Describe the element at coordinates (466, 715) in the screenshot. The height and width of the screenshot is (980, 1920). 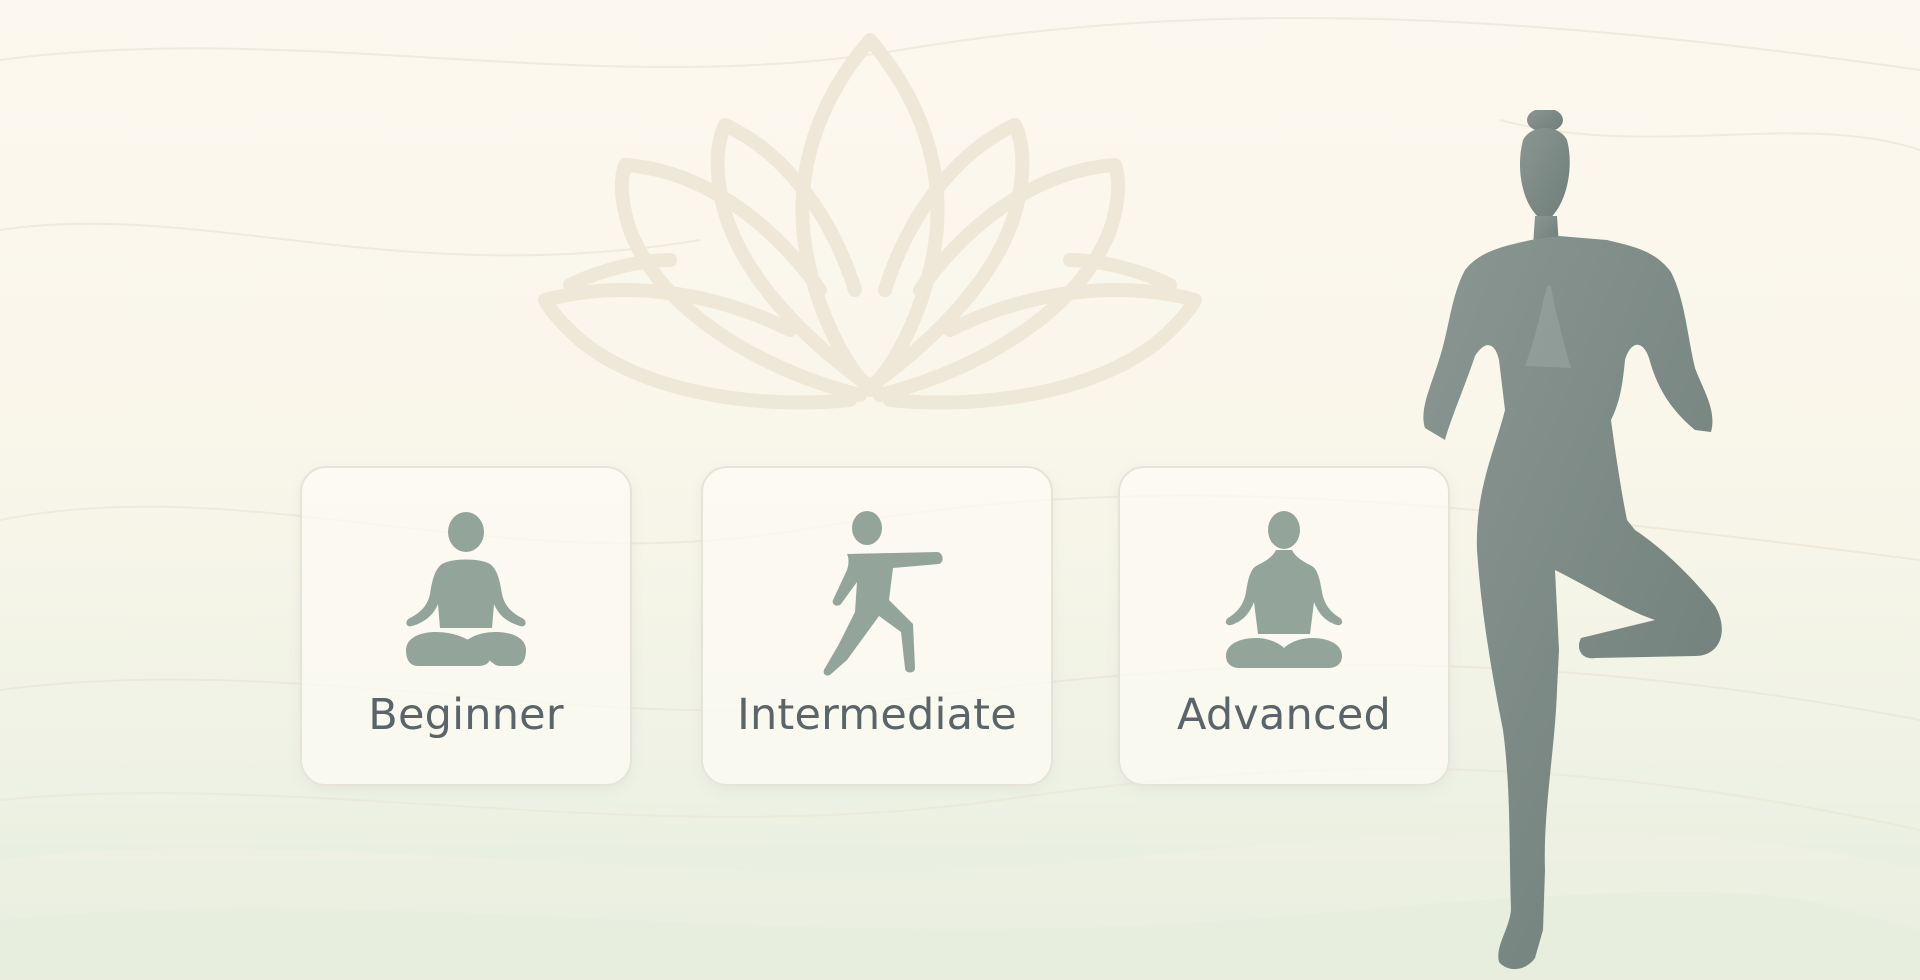
I see `level-label-beginner: Beginner` at that location.